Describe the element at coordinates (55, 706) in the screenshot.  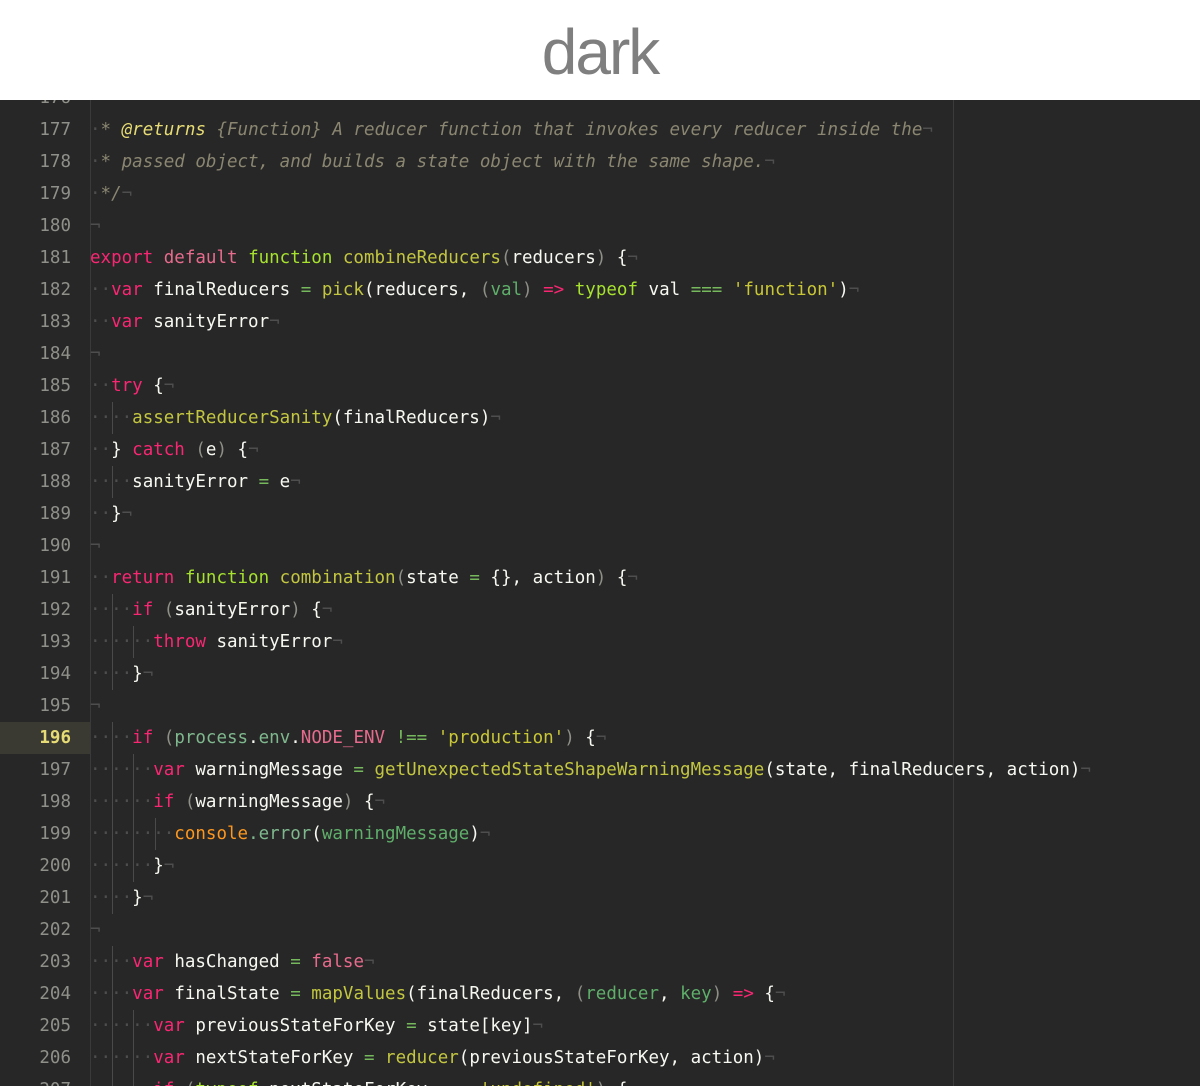
I see `line-number: 195` at that location.